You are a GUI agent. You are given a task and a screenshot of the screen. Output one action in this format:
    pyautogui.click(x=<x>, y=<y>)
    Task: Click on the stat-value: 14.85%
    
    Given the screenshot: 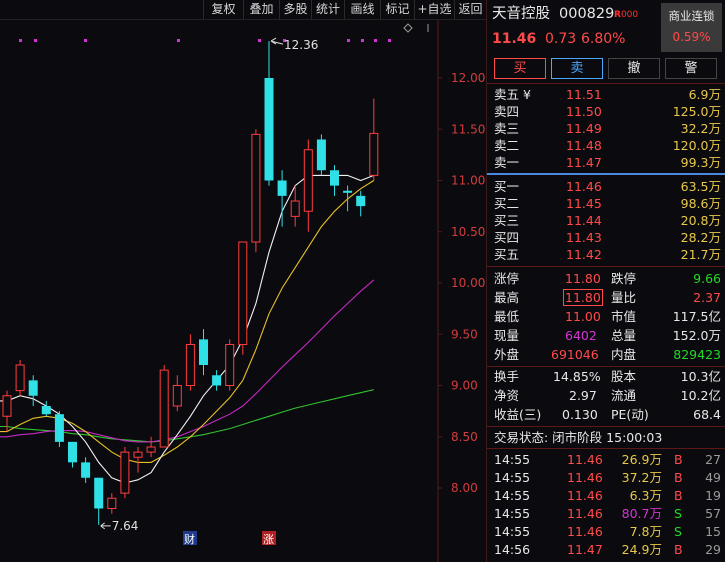 What is the action you would take?
    pyautogui.click(x=577, y=376)
    